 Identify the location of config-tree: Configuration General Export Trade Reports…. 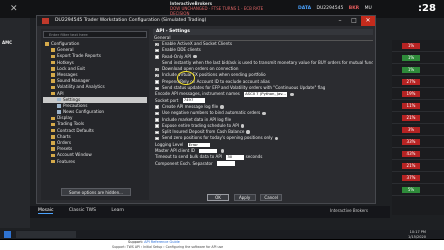
(95, 103).